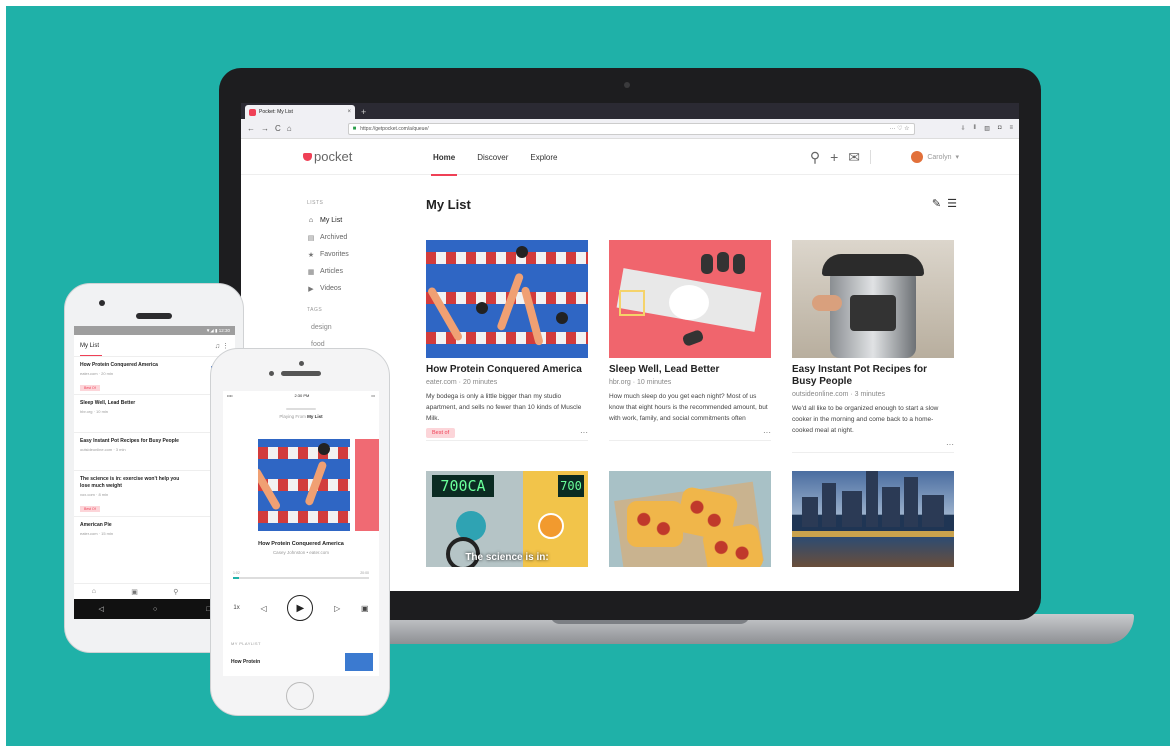 The image size is (1176, 752). What do you see at coordinates (337, 608) in the screenshot?
I see `forward-icon: ▷` at bounding box center [337, 608].